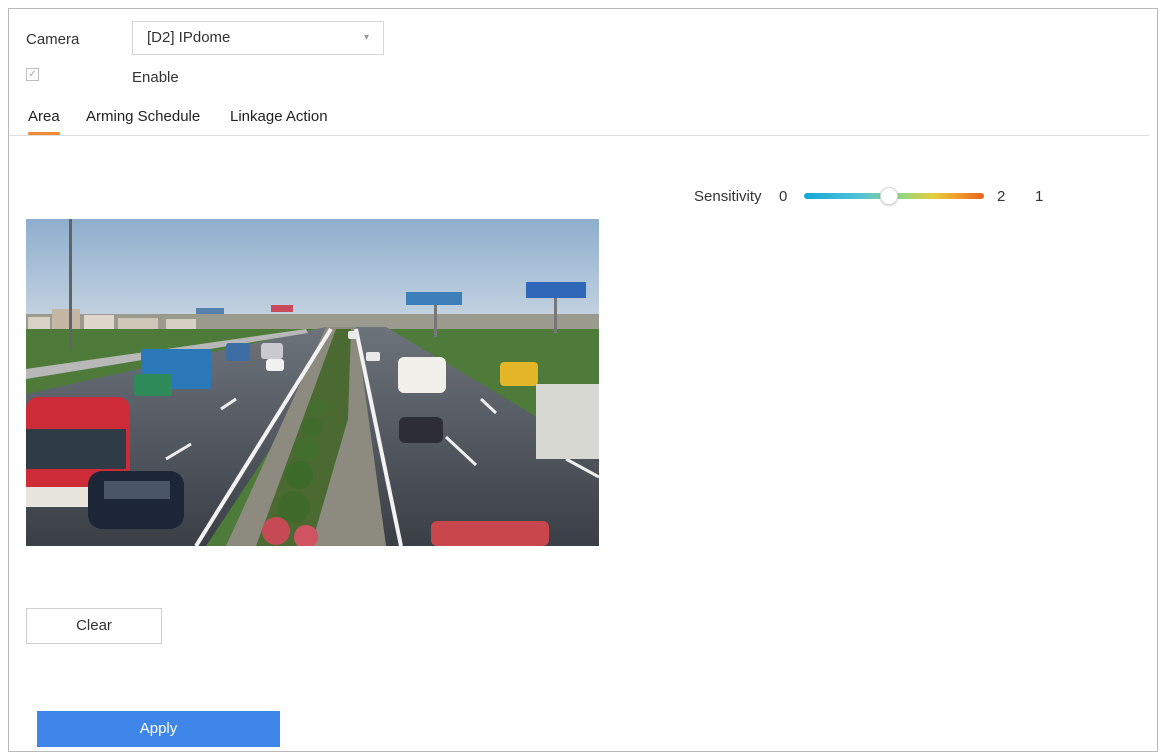 This screenshot has width=1168, height=756. I want to click on camera-select-value: [D2] IPdome, so click(189, 37).